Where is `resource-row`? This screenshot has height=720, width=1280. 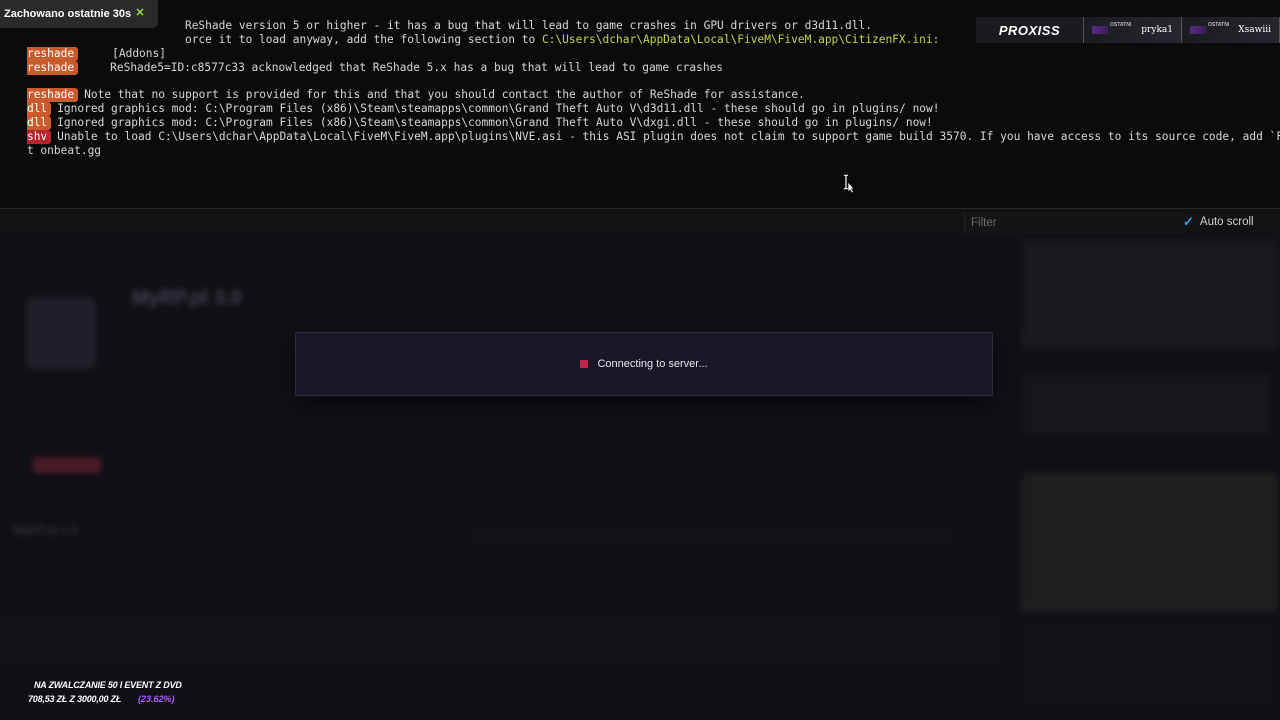 resource-row is located at coordinates (500, 640).